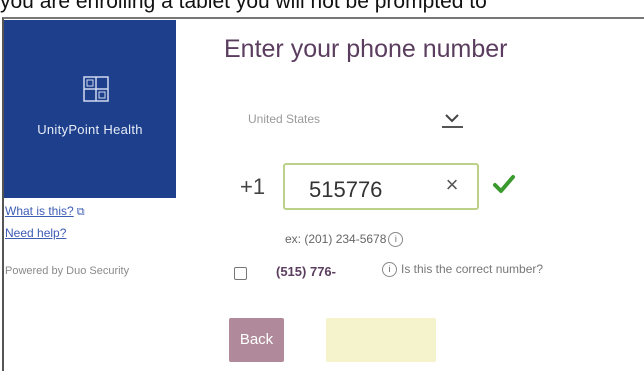 The image size is (644, 371). I want to click on example-text: ex: (201) 234-5678, so click(336, 239).